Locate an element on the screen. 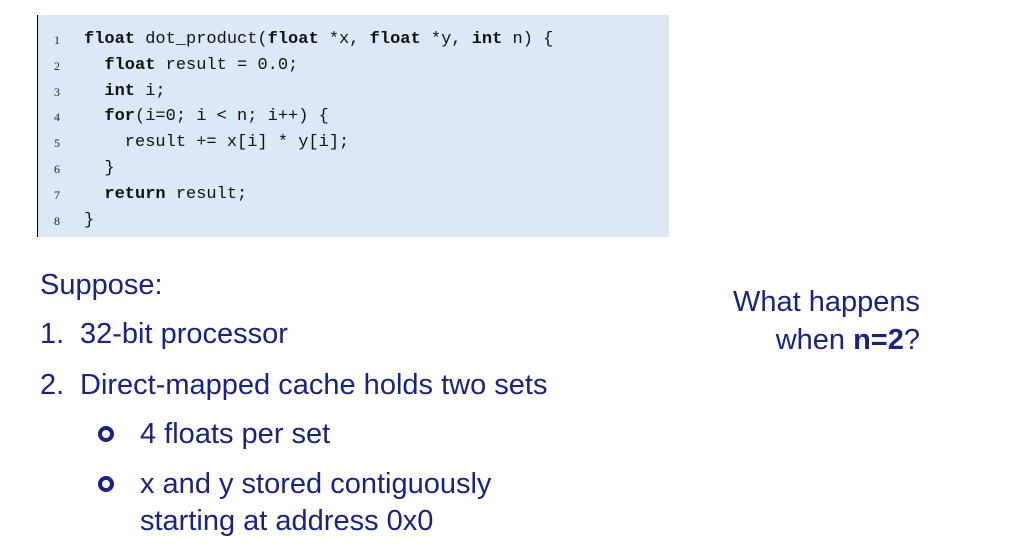 The height and width of the screenshot is (552, 1032). code-text: return result; is located at coordinates (165, 195).